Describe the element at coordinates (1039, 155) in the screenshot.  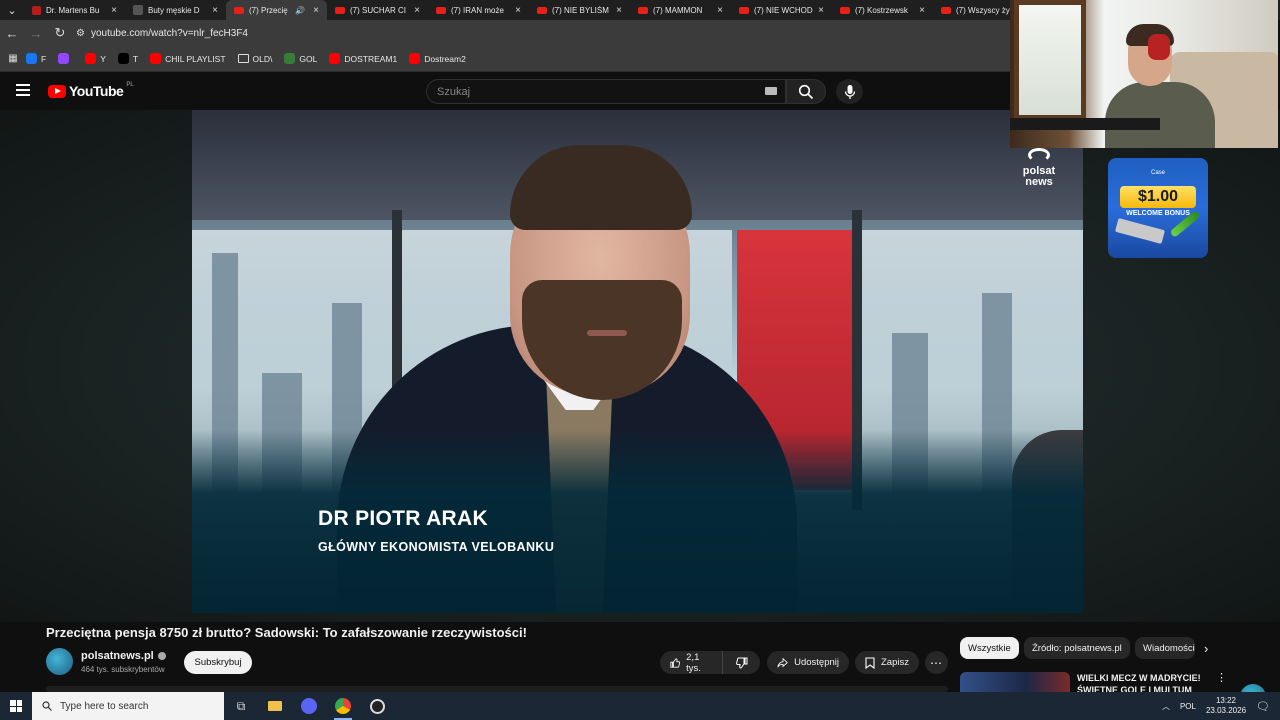
I see `polsat-mark-icon` at that location.